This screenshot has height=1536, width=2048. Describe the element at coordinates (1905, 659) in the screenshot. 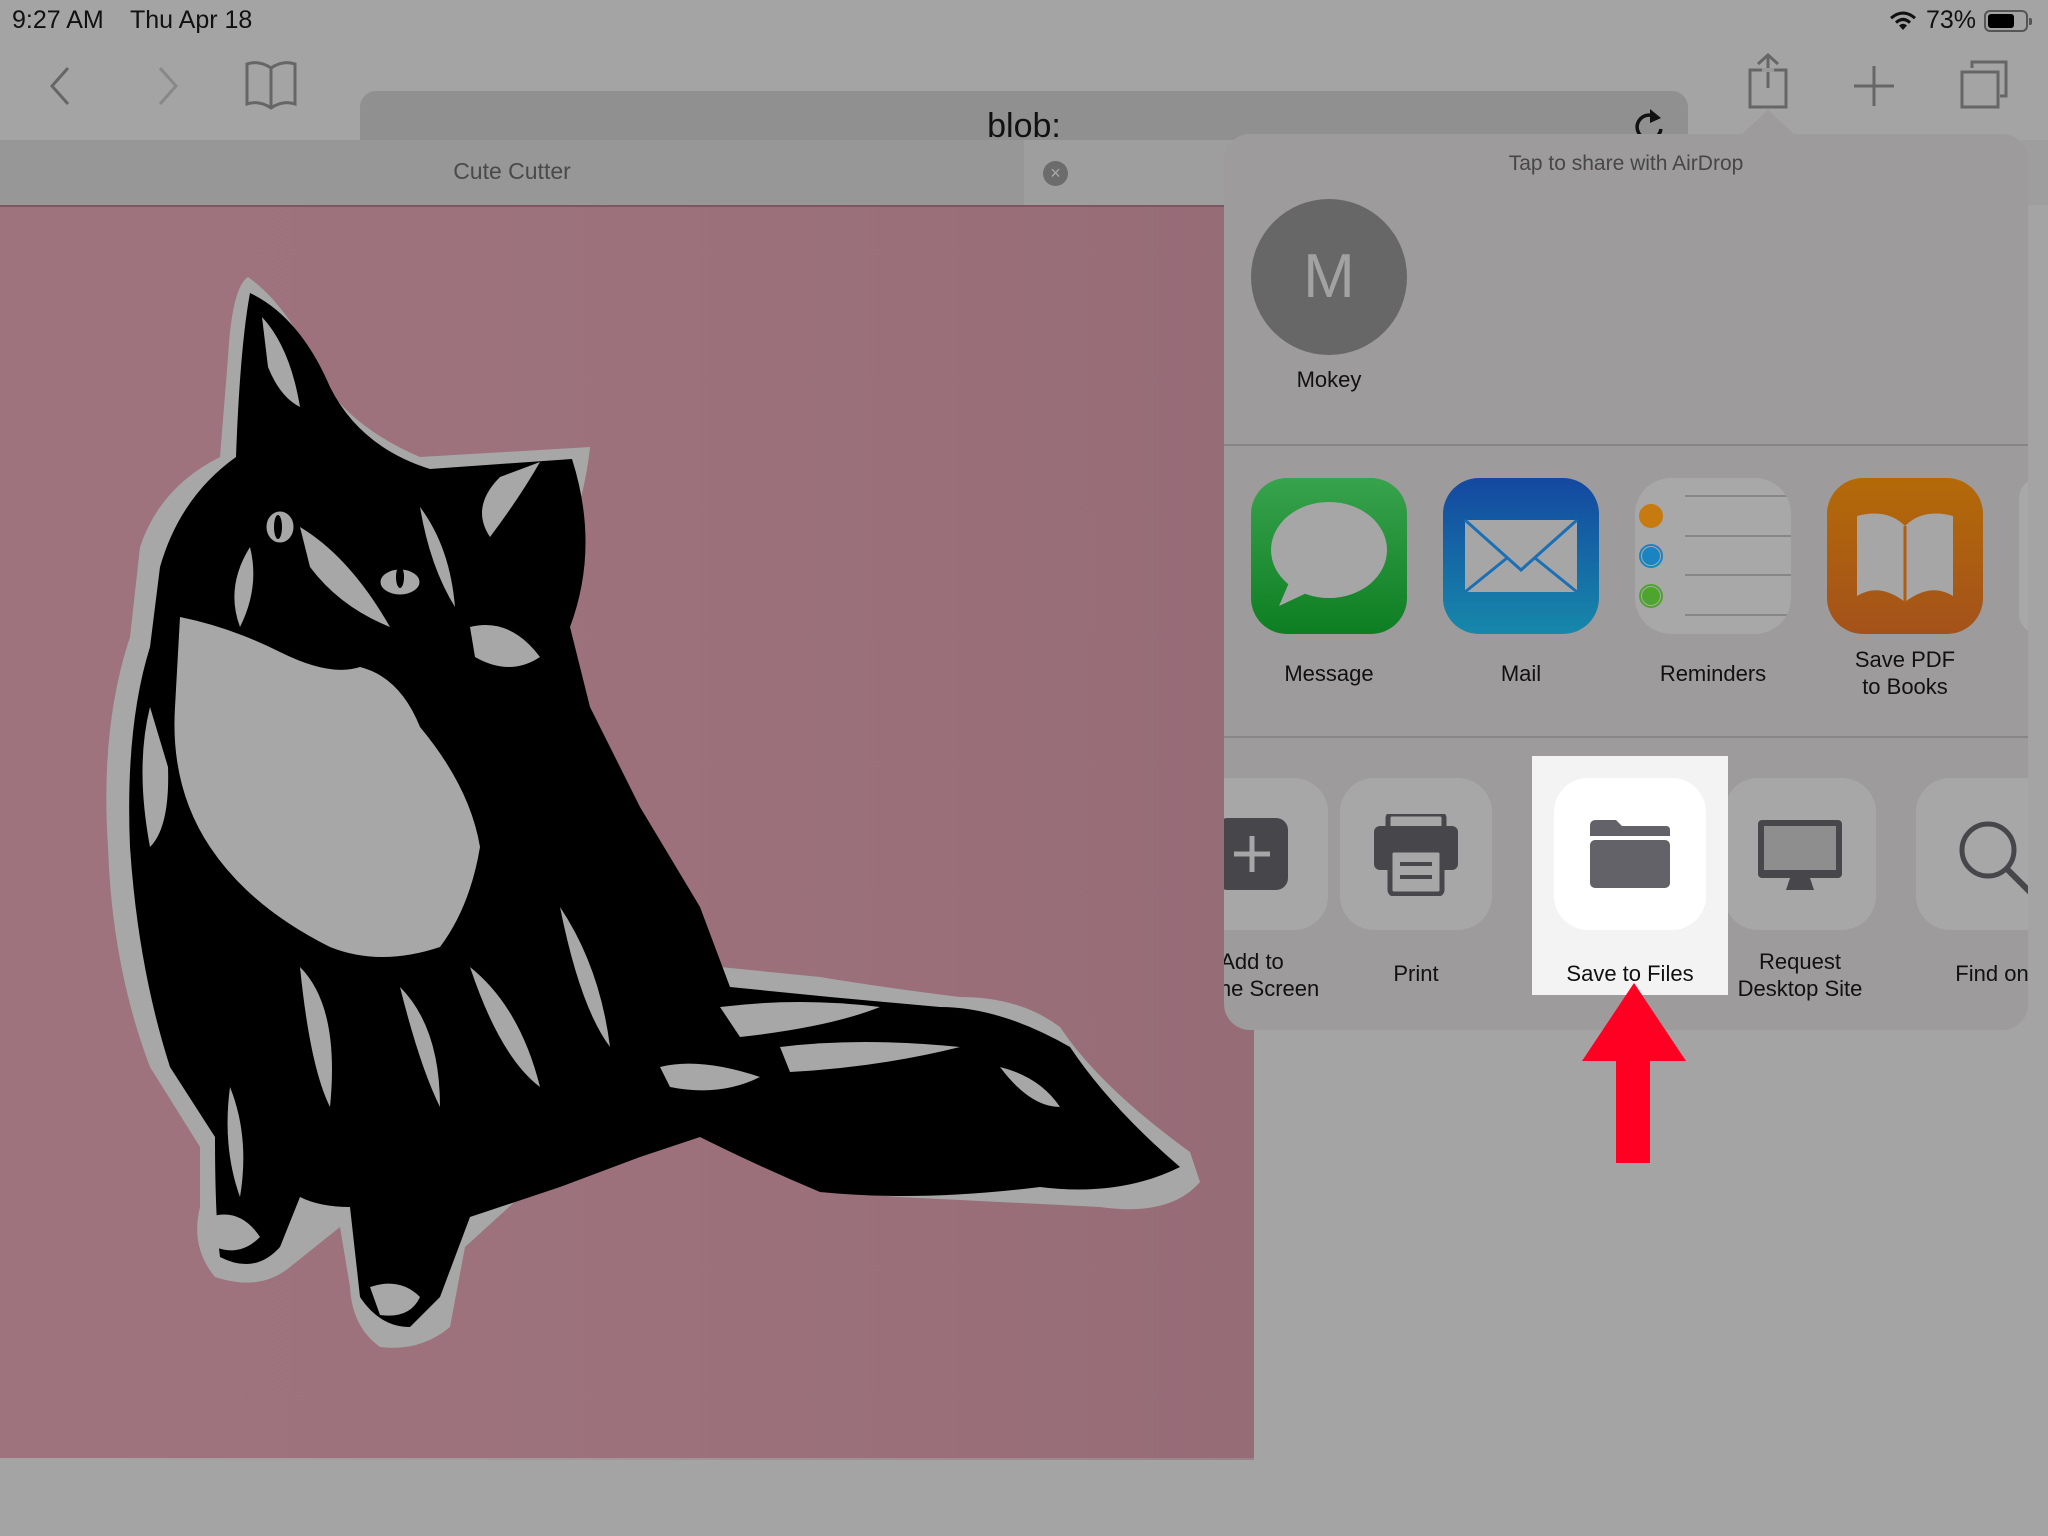

I see `share-app-label-line1: Save PDF` at that location.